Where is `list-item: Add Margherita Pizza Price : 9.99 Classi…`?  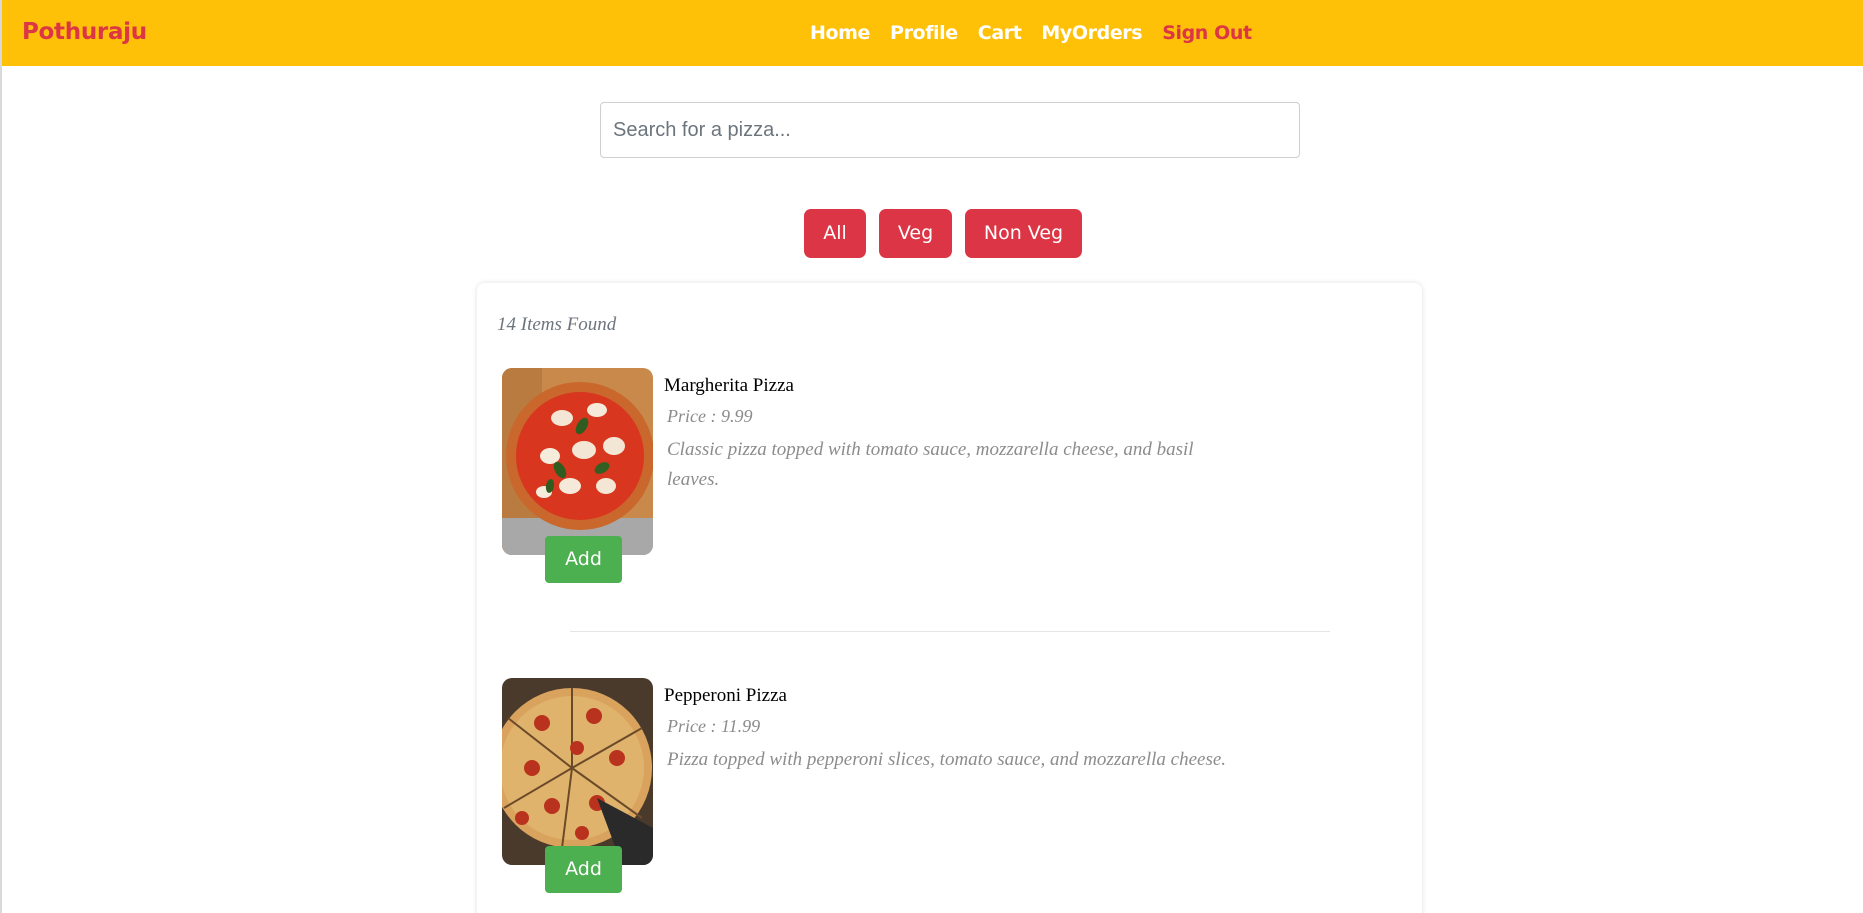
list-item: Add Margherita Pizza Price : 9.99 Classi… is located at coordinates (952, 478).